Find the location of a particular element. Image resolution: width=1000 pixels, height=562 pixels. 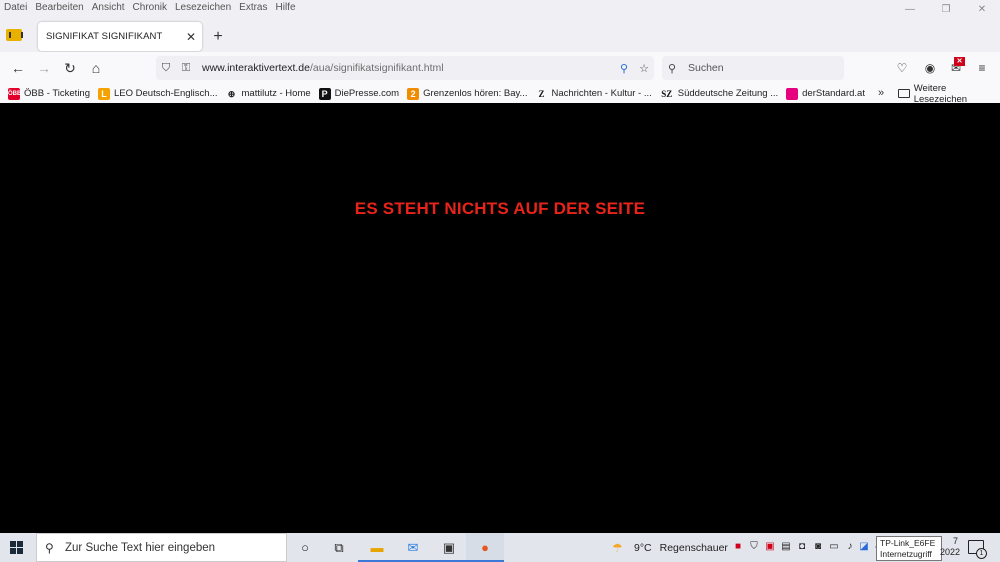

weather-temp: 9°C is located at coordinates (643, 547).